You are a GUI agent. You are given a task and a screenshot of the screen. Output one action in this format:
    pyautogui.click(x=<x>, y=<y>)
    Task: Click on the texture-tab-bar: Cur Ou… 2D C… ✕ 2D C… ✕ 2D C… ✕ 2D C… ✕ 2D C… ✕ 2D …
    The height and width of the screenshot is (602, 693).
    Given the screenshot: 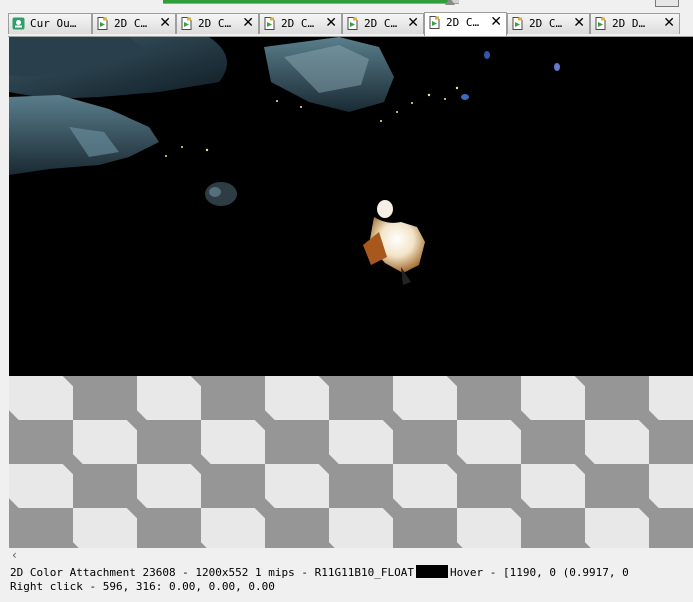 What is the action you would take?
    pyautogui.click(x=350, y=24)
    